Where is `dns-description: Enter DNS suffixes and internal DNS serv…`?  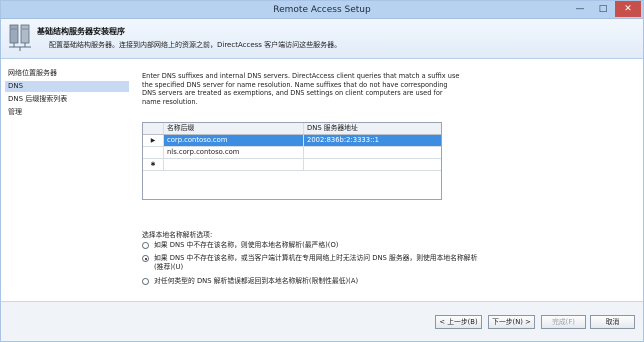 dns-description: Enter DNS suffixes and internal DNS serv… is located at coordinates (301, 89).